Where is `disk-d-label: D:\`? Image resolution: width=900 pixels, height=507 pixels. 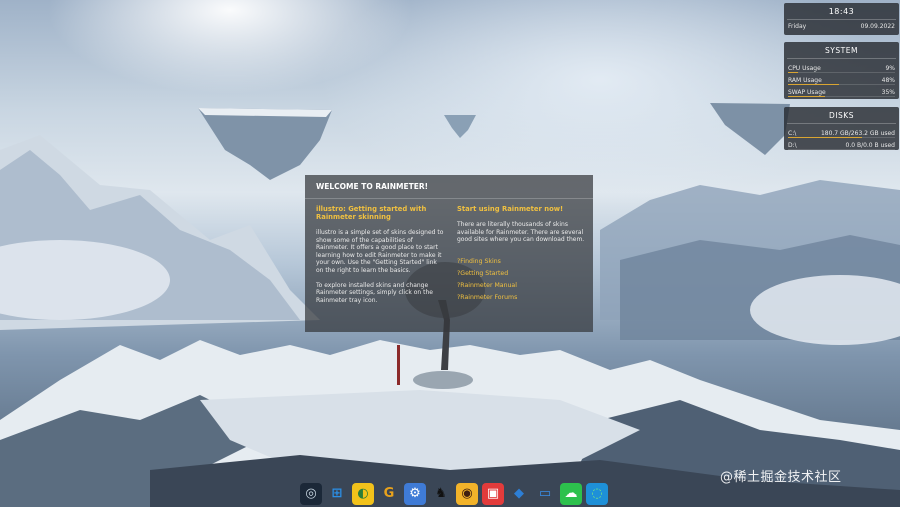
disk-d-label: D:\ is located at coordinates (792, 145).